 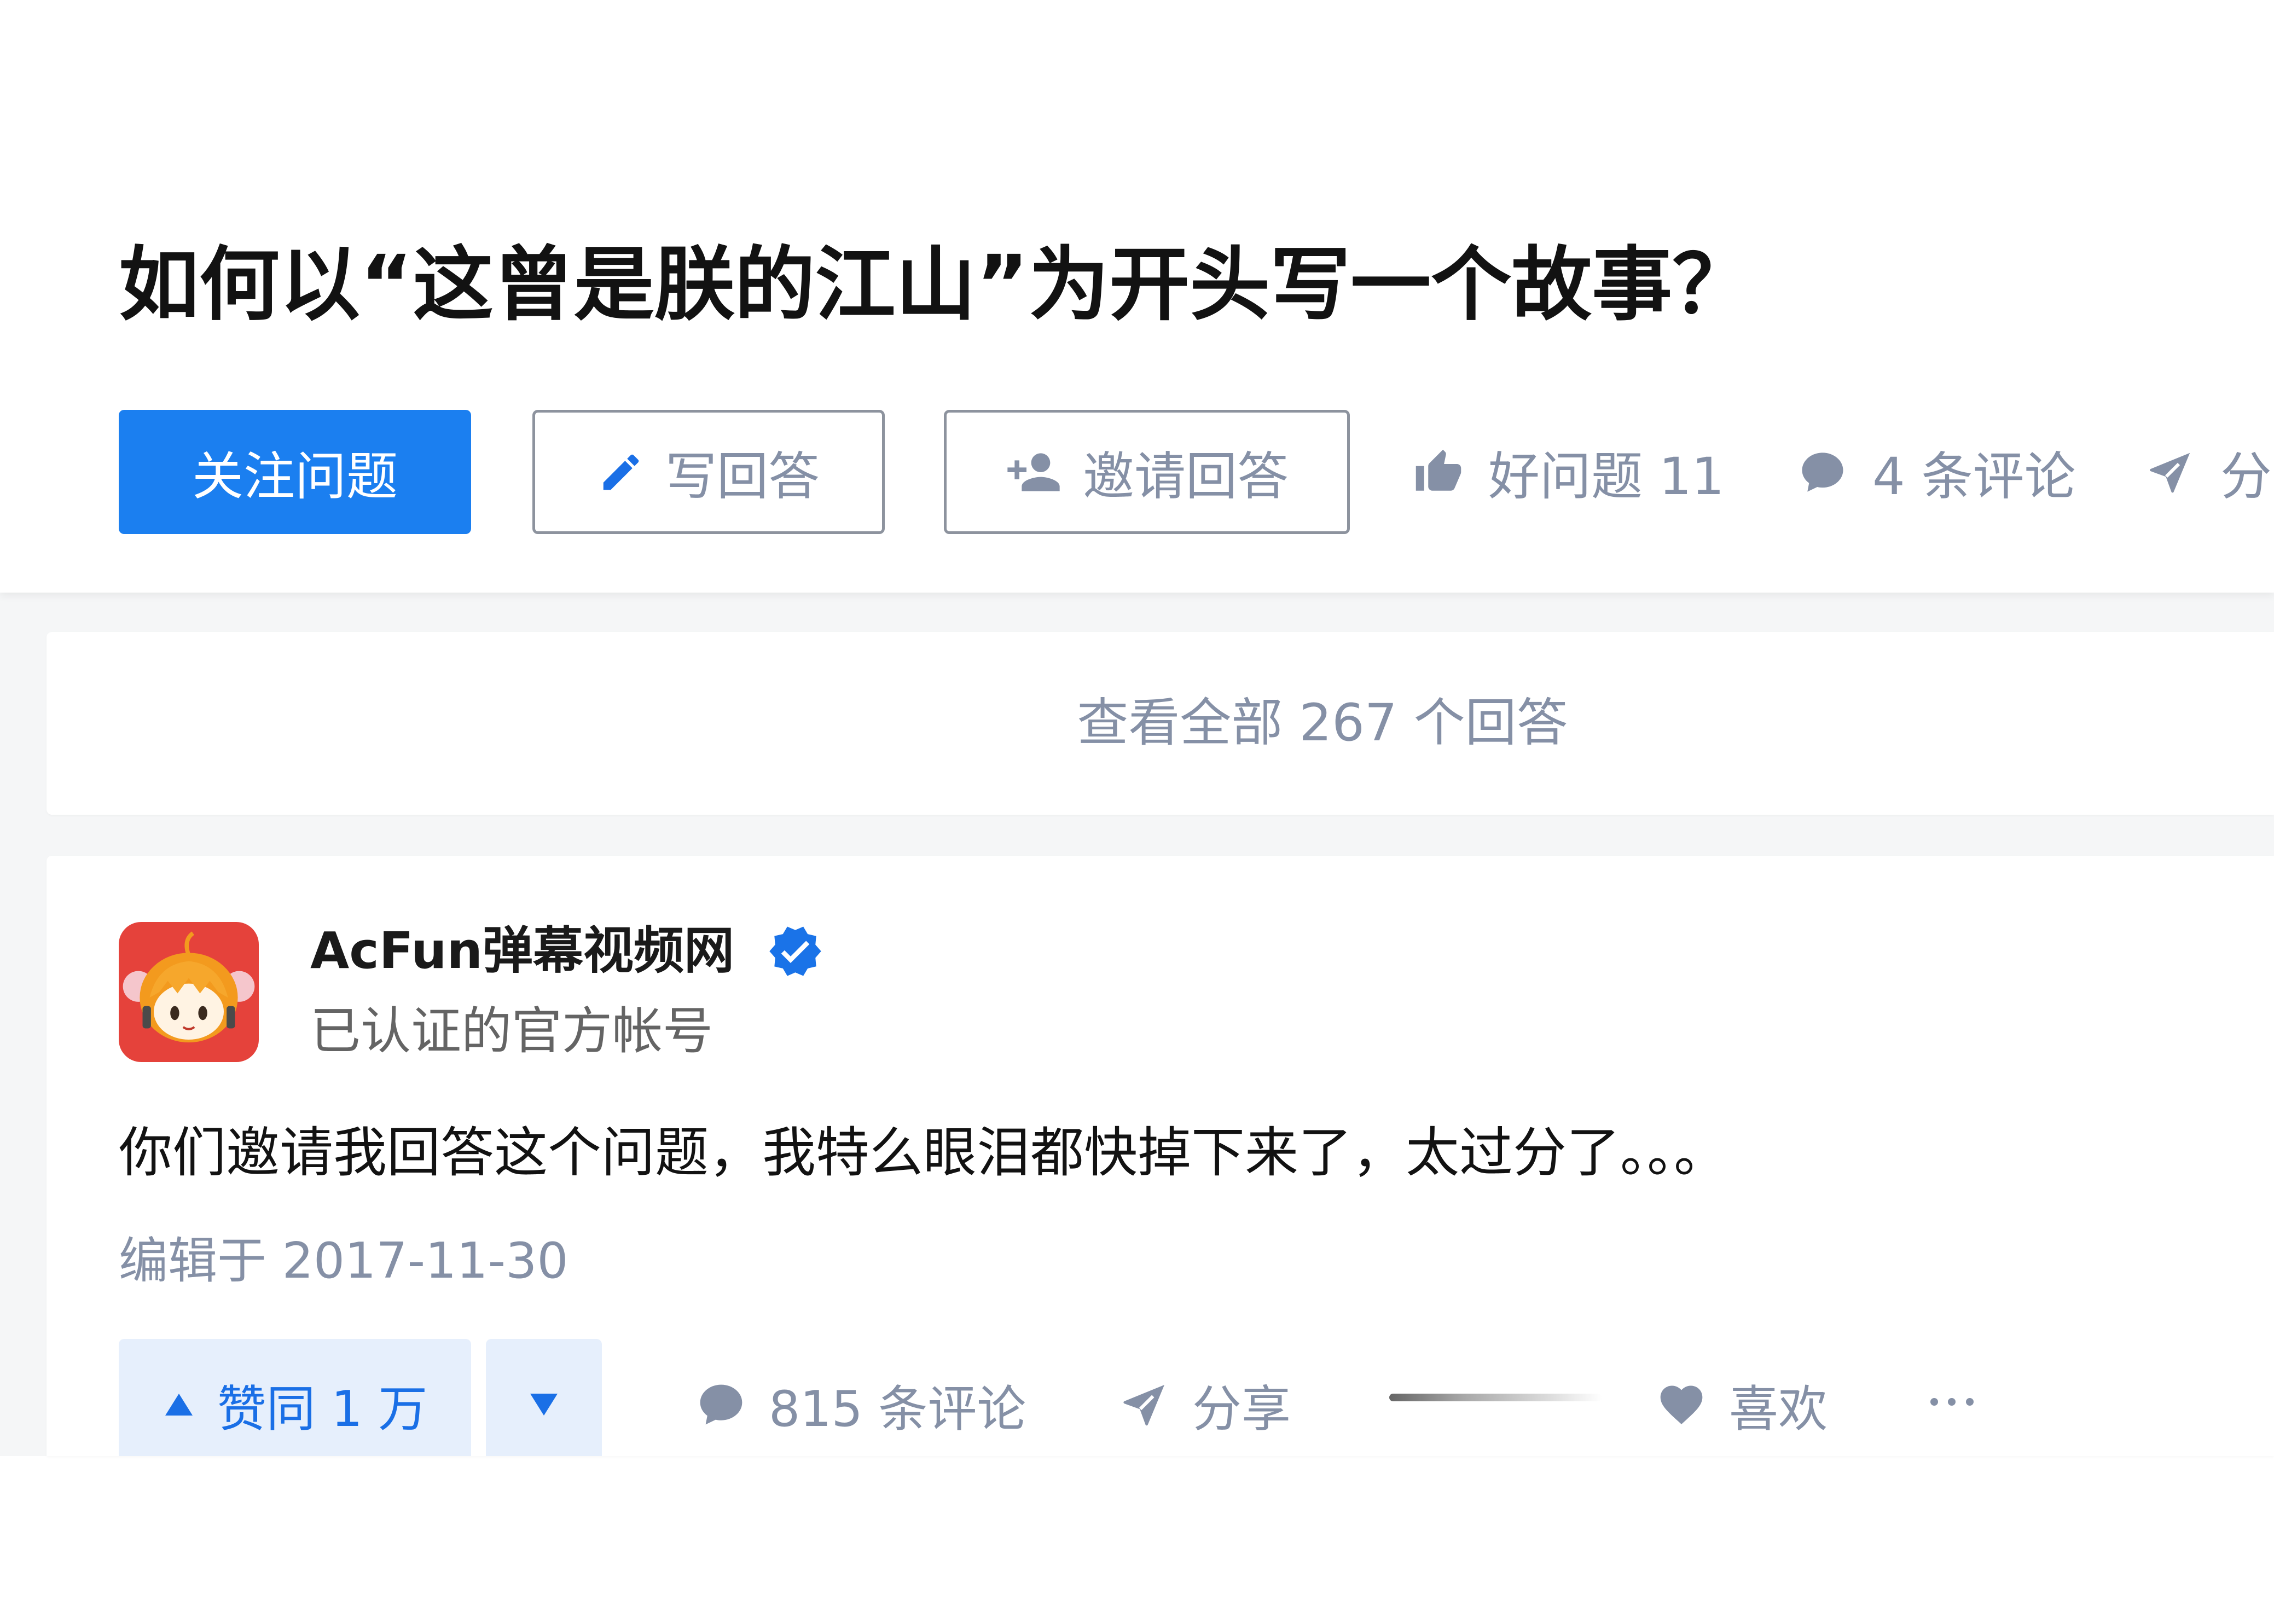 I want to click on acfun-logo-avatar, so click(x=189, y=992).